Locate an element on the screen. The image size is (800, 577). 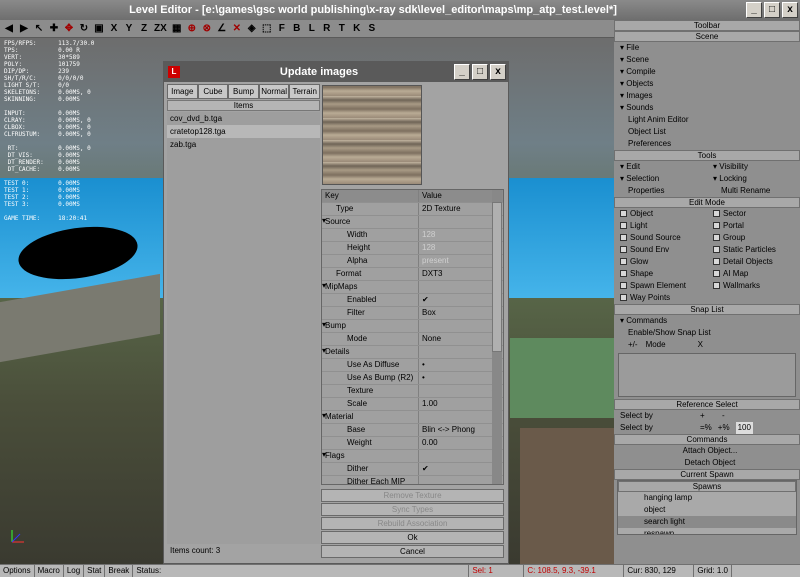
select-minus-button: - is located at coordinates (723, 416).